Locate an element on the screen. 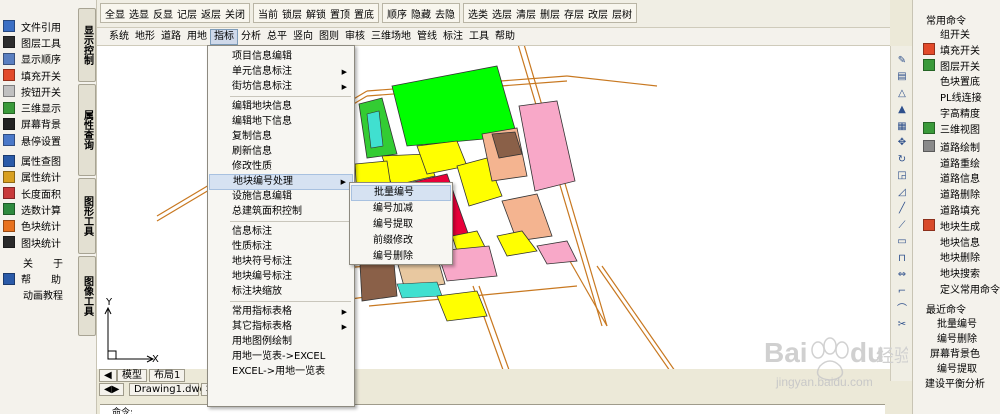 This screenshot has width=1000, height=414. tab-property-query: 属性查询 is located at coordinates (87, 130).